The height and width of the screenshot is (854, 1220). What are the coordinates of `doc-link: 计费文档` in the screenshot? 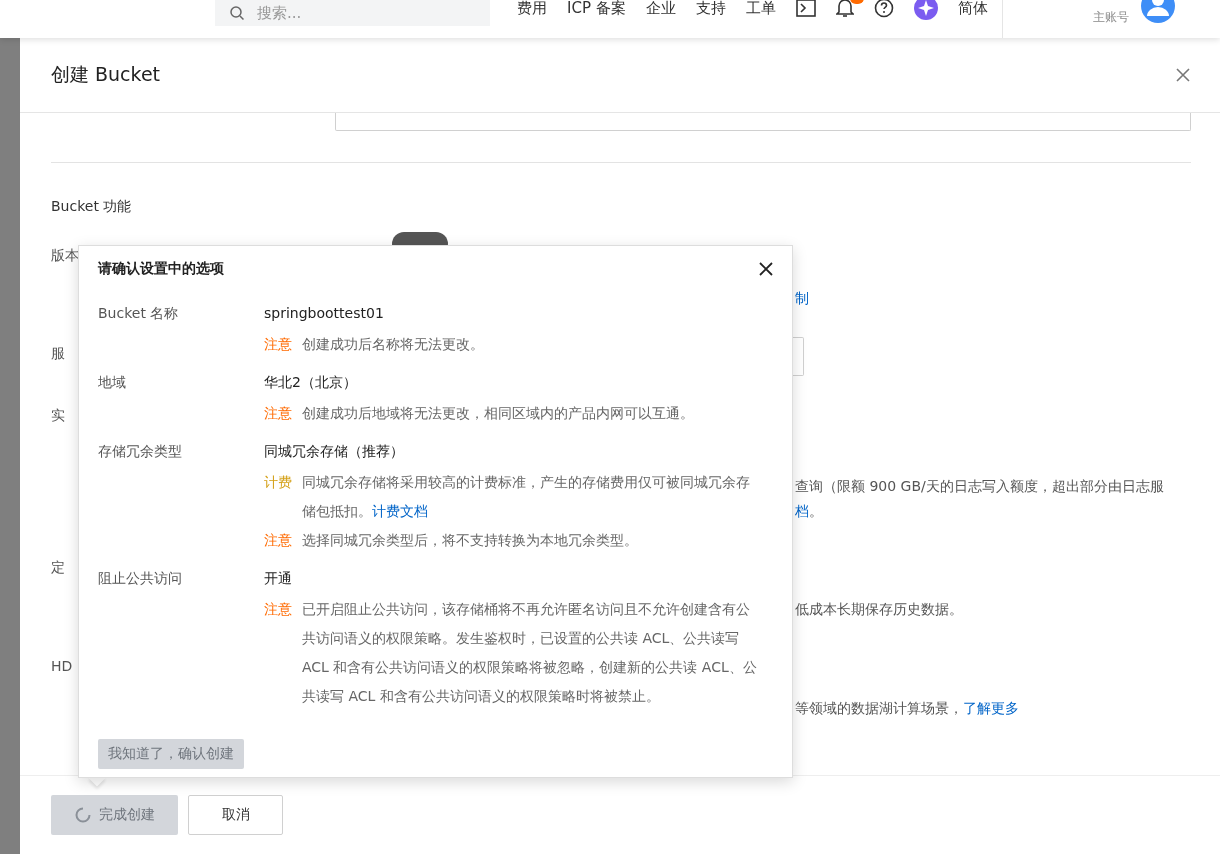 It's located at (400, 511).